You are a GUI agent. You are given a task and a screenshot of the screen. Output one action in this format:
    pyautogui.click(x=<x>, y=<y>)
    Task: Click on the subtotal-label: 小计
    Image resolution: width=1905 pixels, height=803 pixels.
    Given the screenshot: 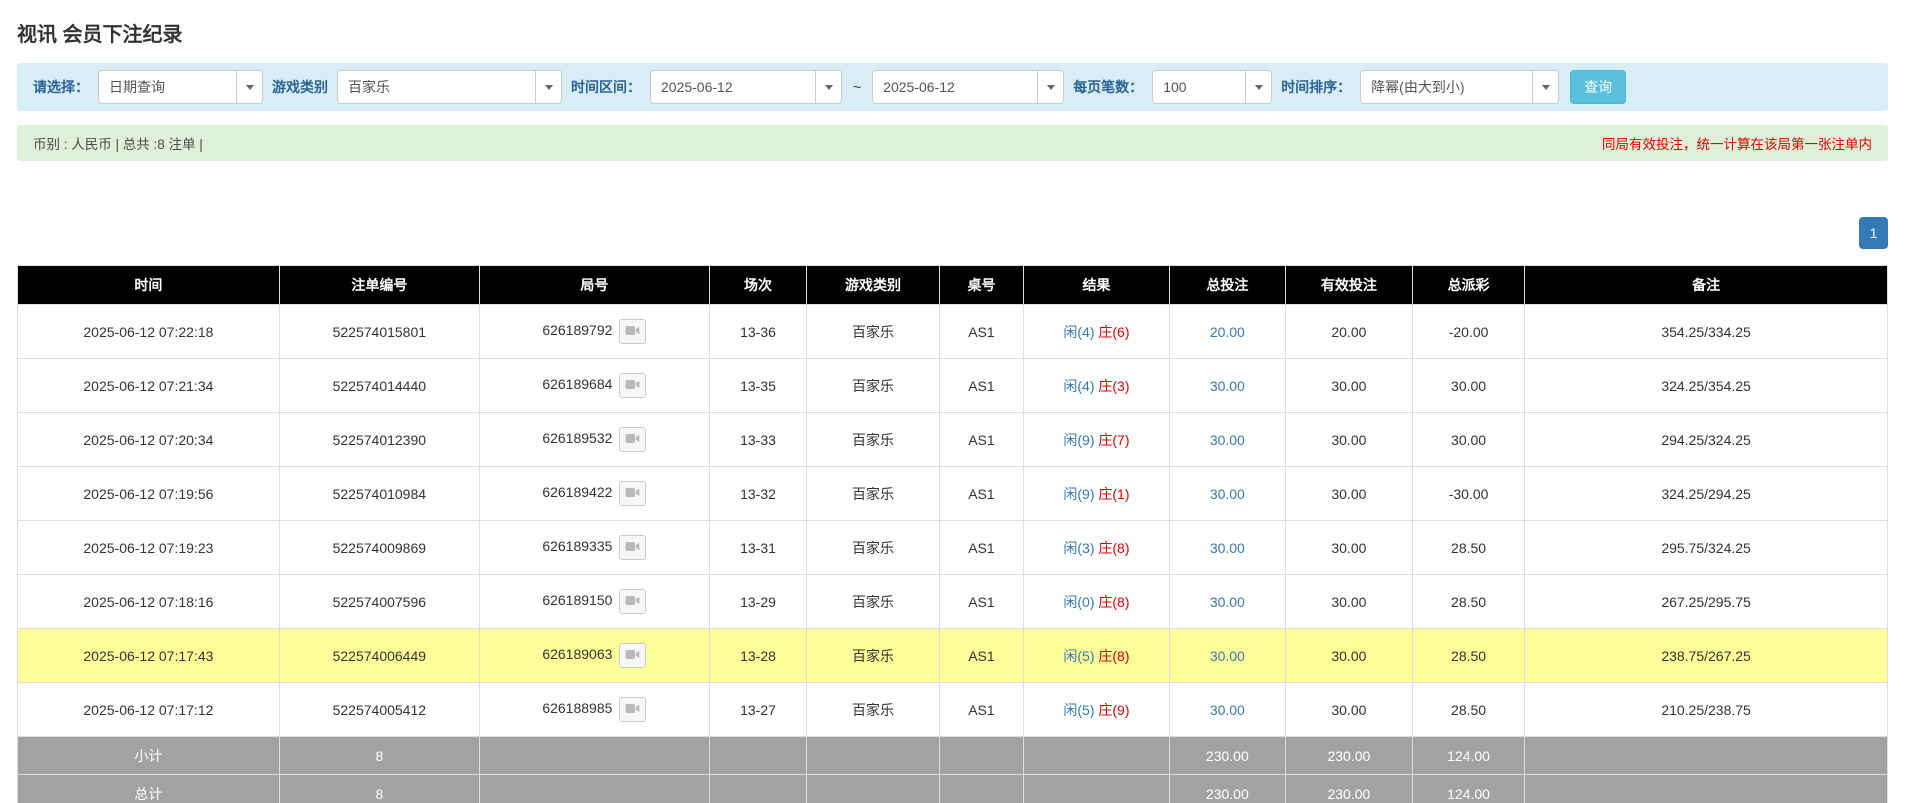 What is the action you would take?
    pyautogui.click(x=148, y=755)
    